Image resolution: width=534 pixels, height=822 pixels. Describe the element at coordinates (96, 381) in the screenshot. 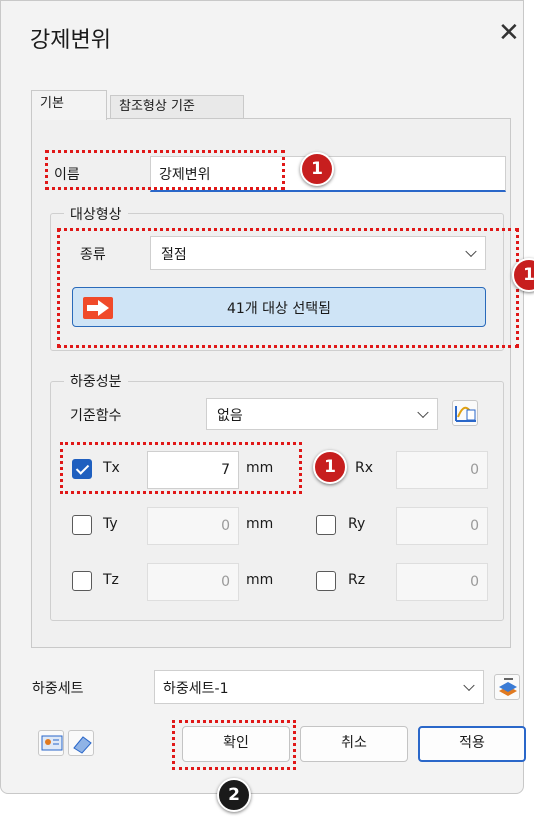

I see `load-group-legend: 하중성분` at that location.